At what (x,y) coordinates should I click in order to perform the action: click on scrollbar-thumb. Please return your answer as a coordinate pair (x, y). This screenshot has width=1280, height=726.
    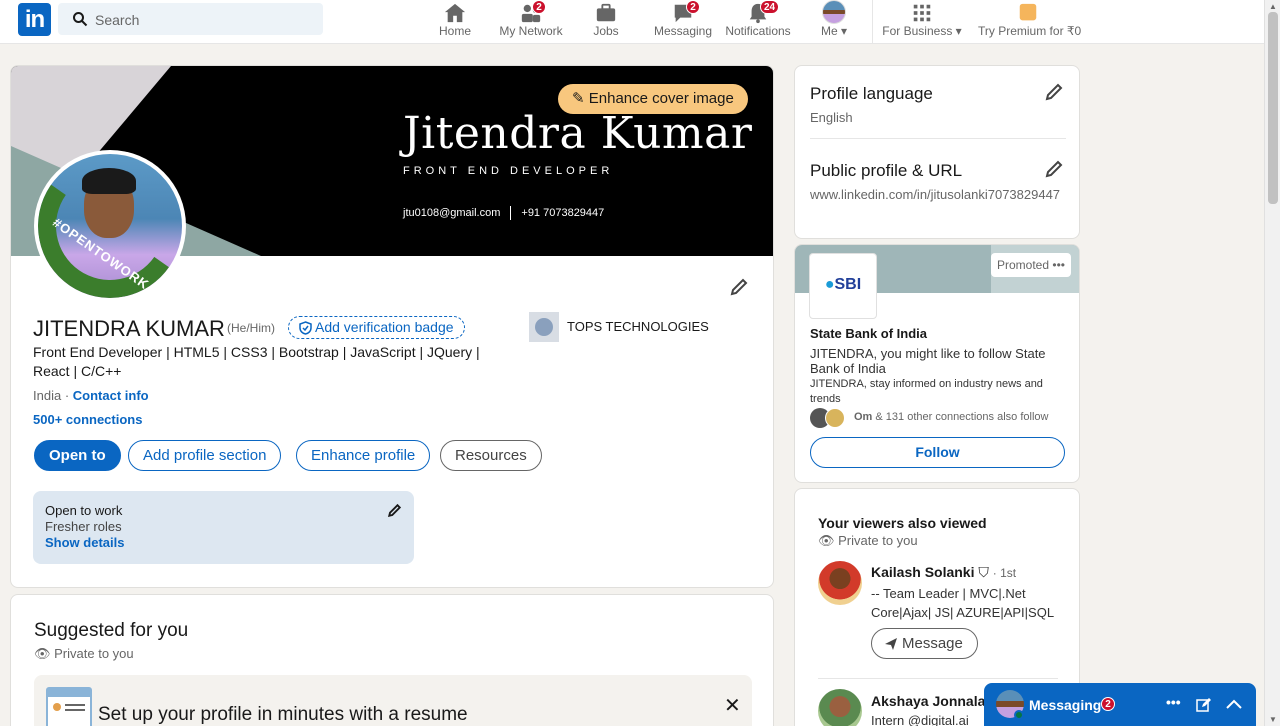
    Looking at the image, I should click on (1273, 108).